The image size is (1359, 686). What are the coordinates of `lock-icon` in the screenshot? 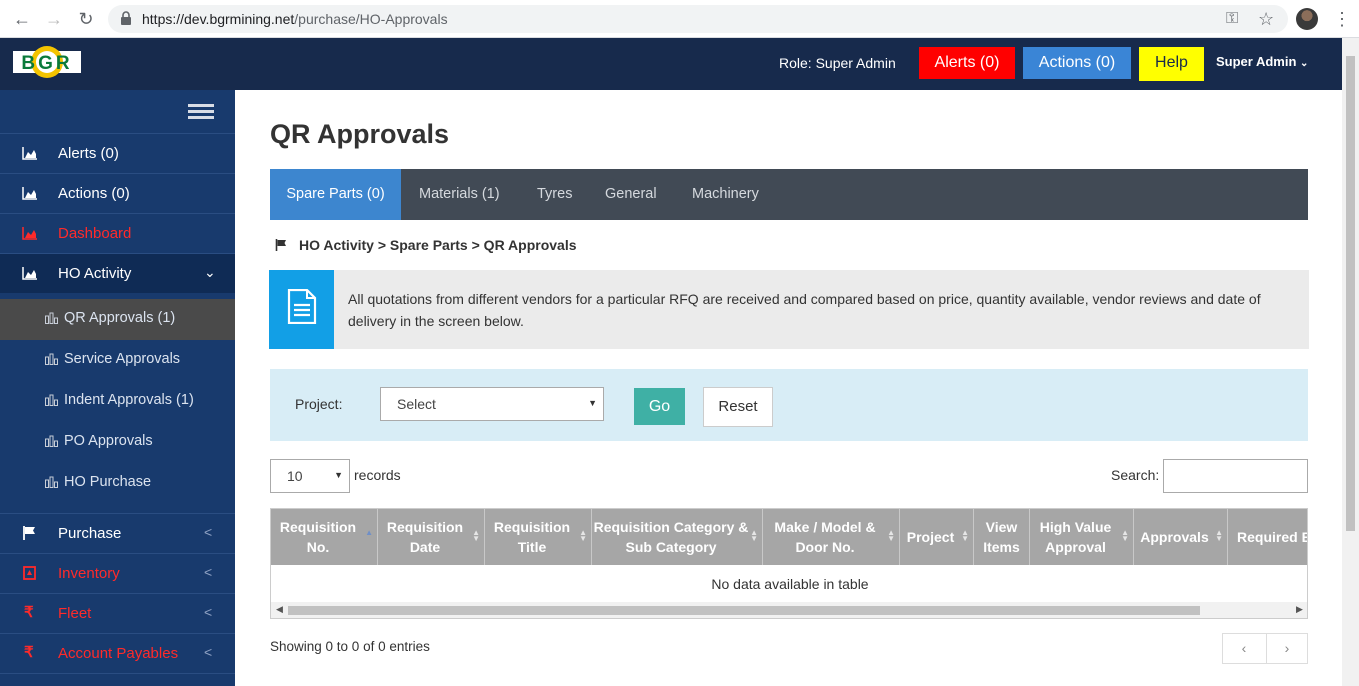 It's located at (126, 18).